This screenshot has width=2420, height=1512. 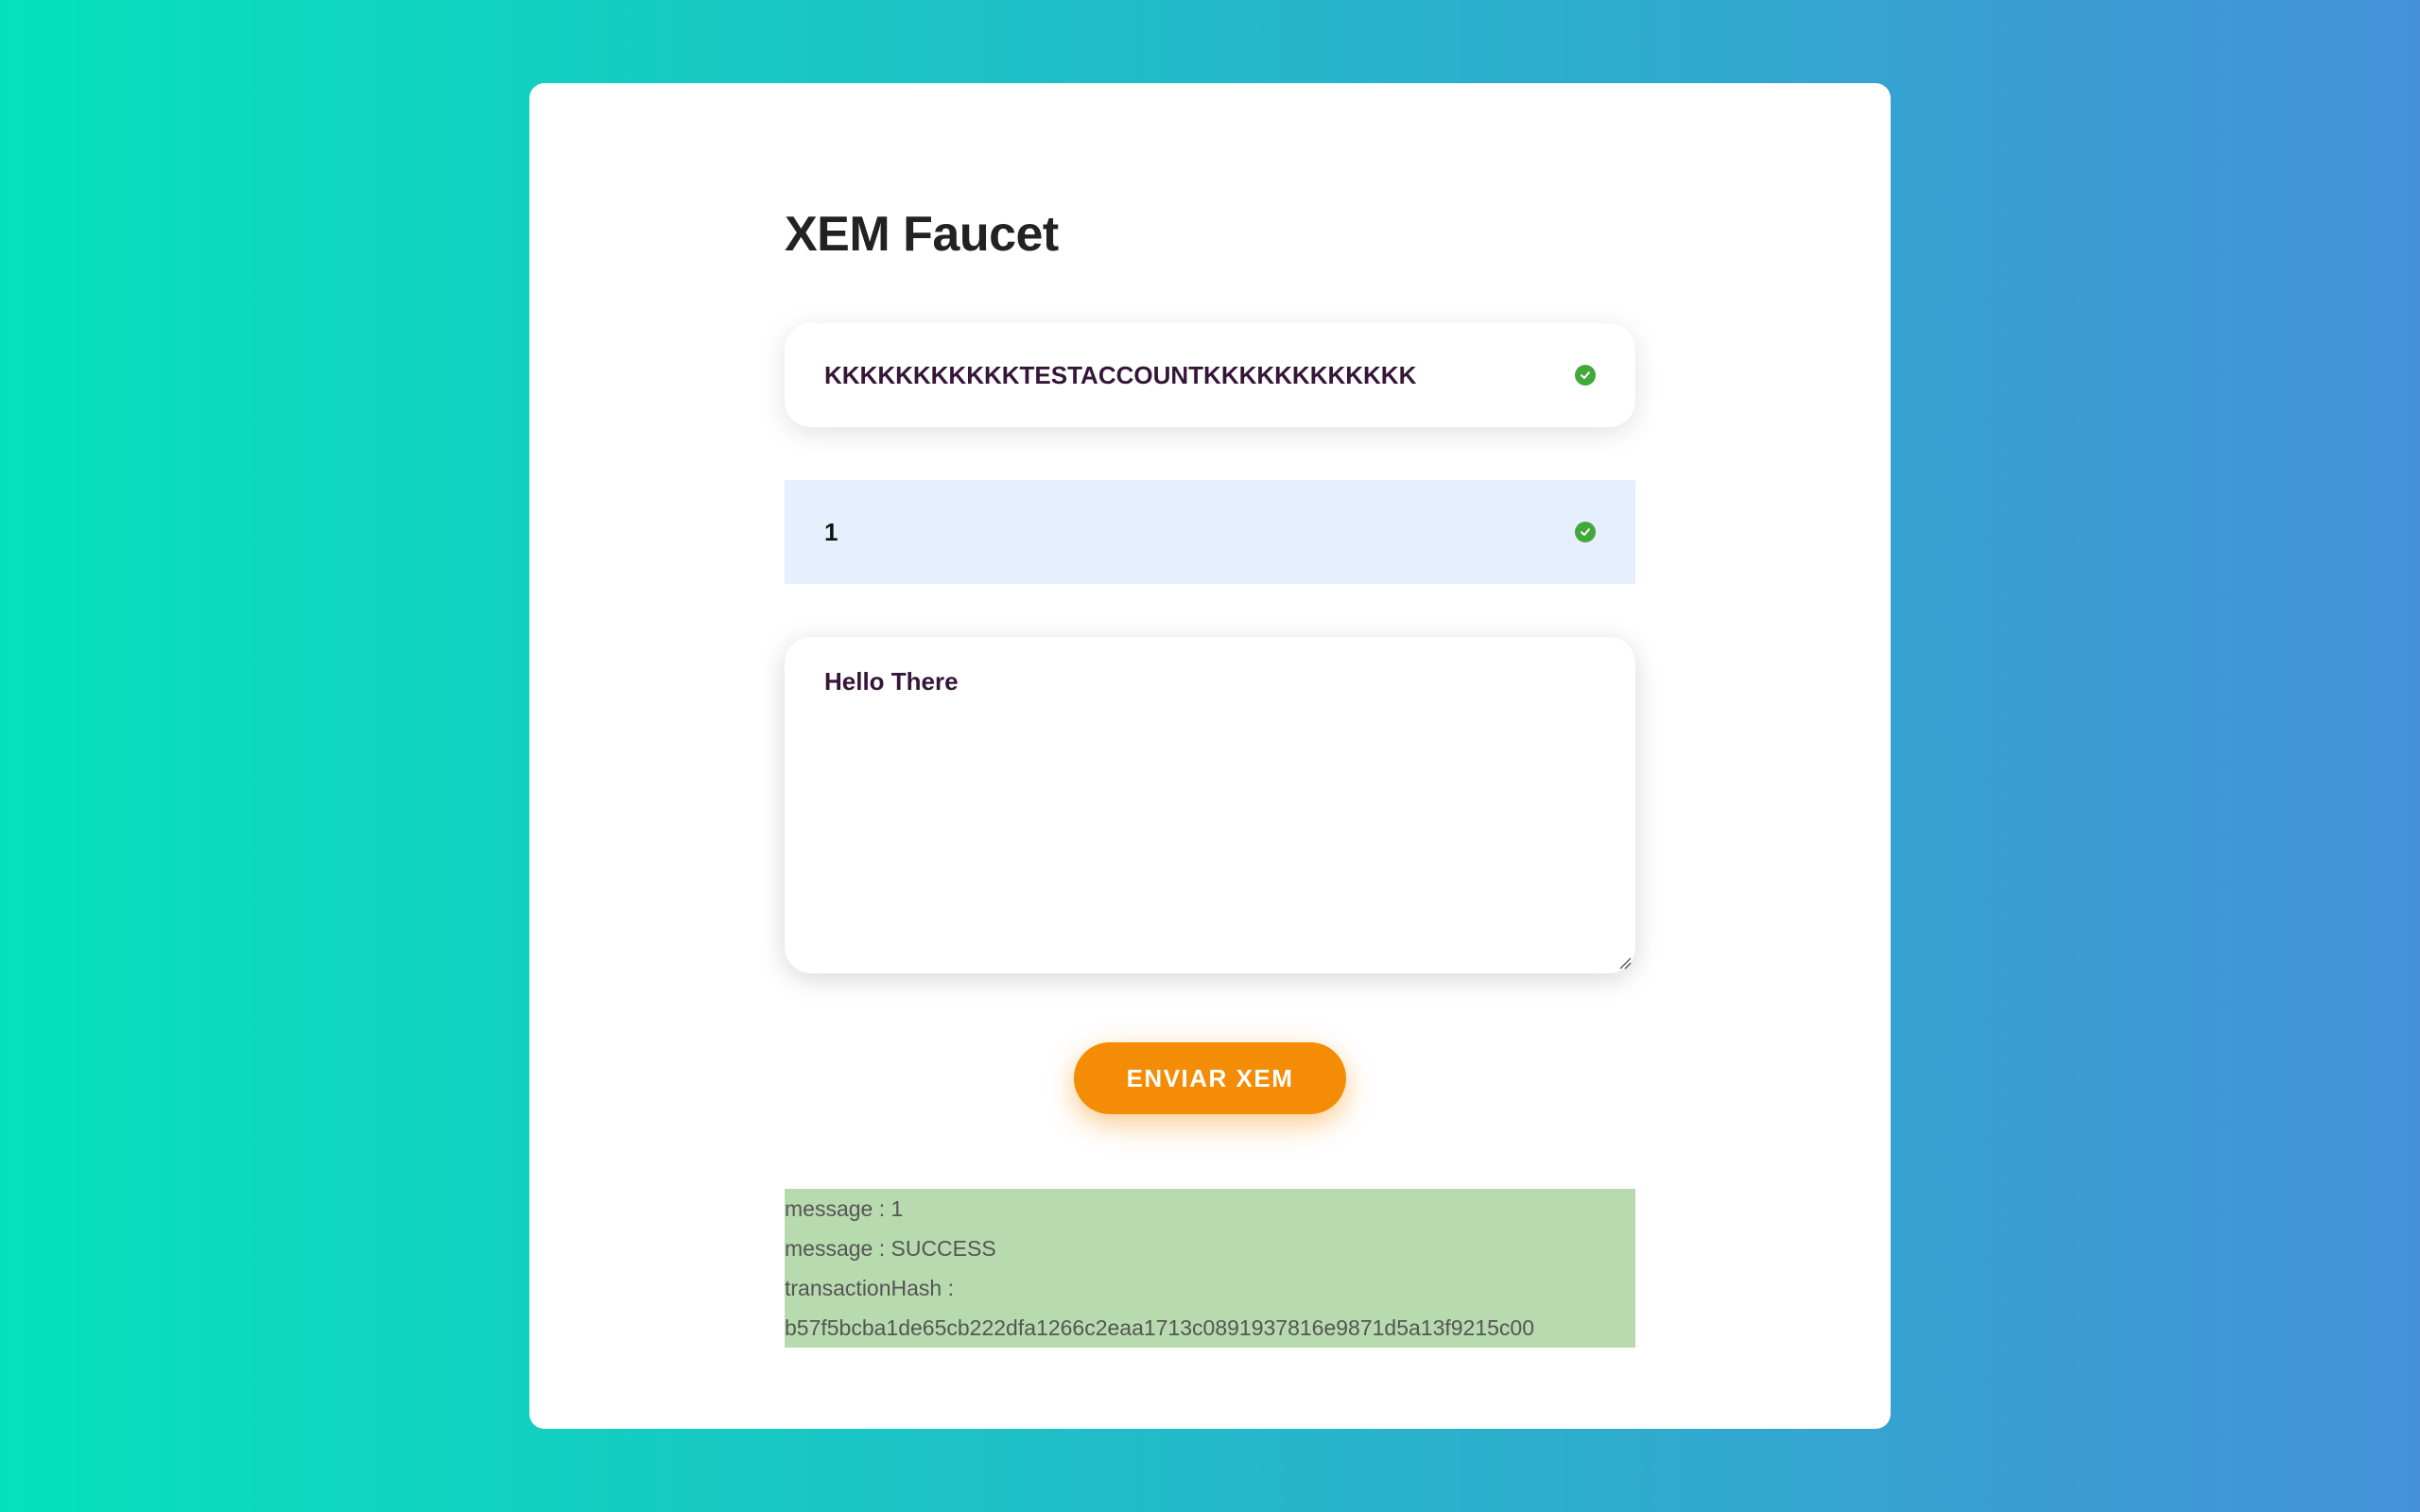 I want to click on response-line: message : 1, so click(x=845, y=1208).